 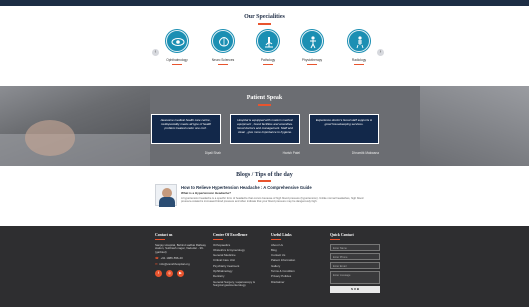 What do you see at coordinates (169, 273) in the screenshot?
I see `instagram-icon: ◎` at bounding box center [169, 273].